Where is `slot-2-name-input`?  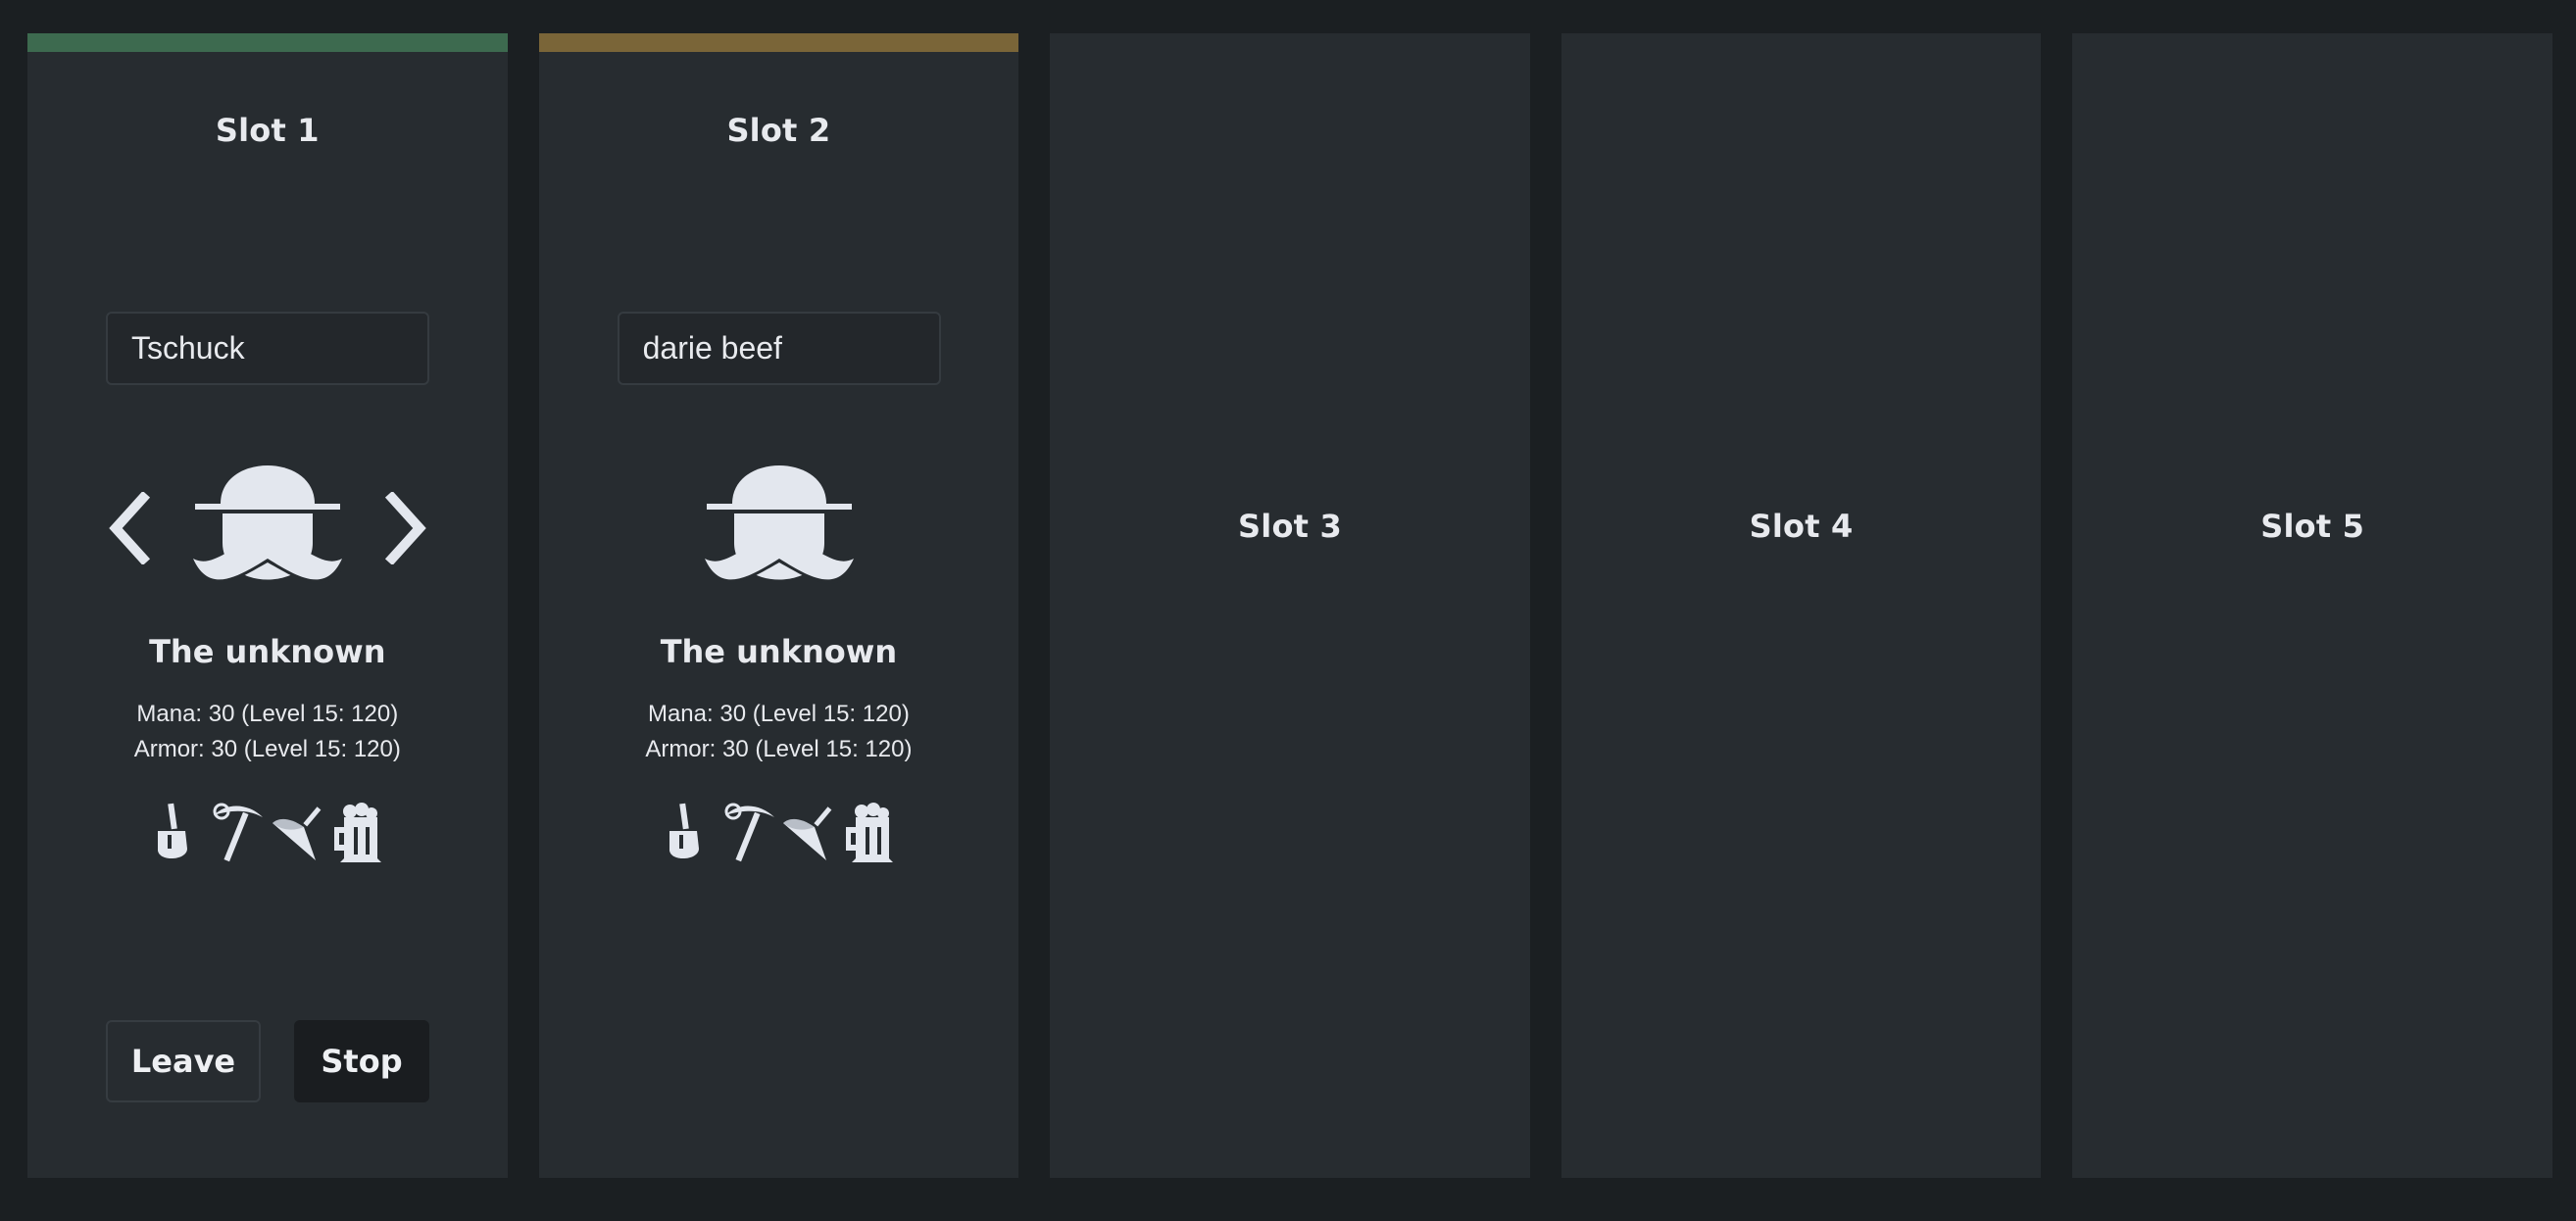 slot-2-name-input is located at coordinates (779, 348).